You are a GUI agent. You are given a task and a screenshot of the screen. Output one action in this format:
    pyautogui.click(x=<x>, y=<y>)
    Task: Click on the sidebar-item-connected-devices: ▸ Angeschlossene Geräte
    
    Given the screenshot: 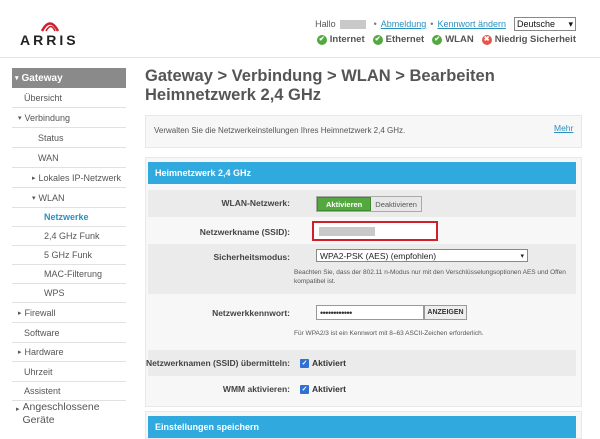 What is the action you would take?
    pyautogui.click(x=69, y=418)
    